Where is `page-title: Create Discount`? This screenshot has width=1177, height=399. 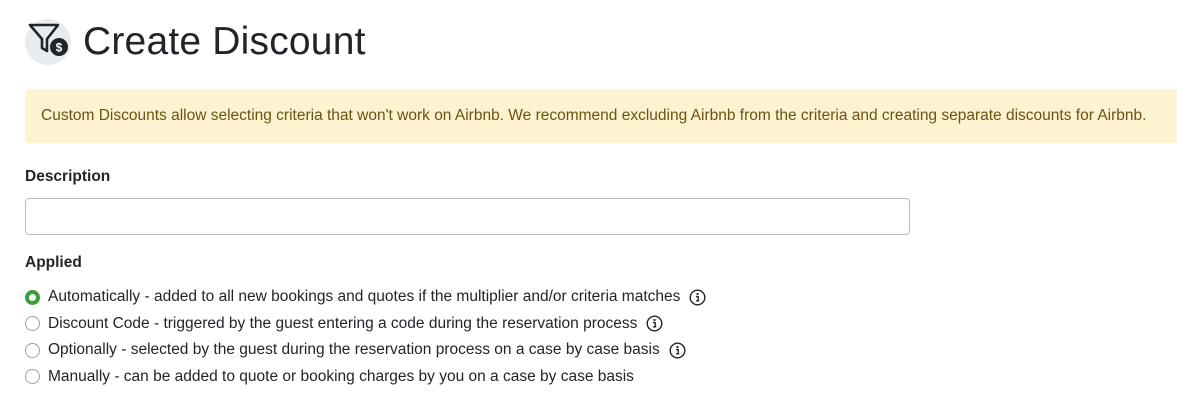
page-title: Create Discount is located at coordinates (224, 41).